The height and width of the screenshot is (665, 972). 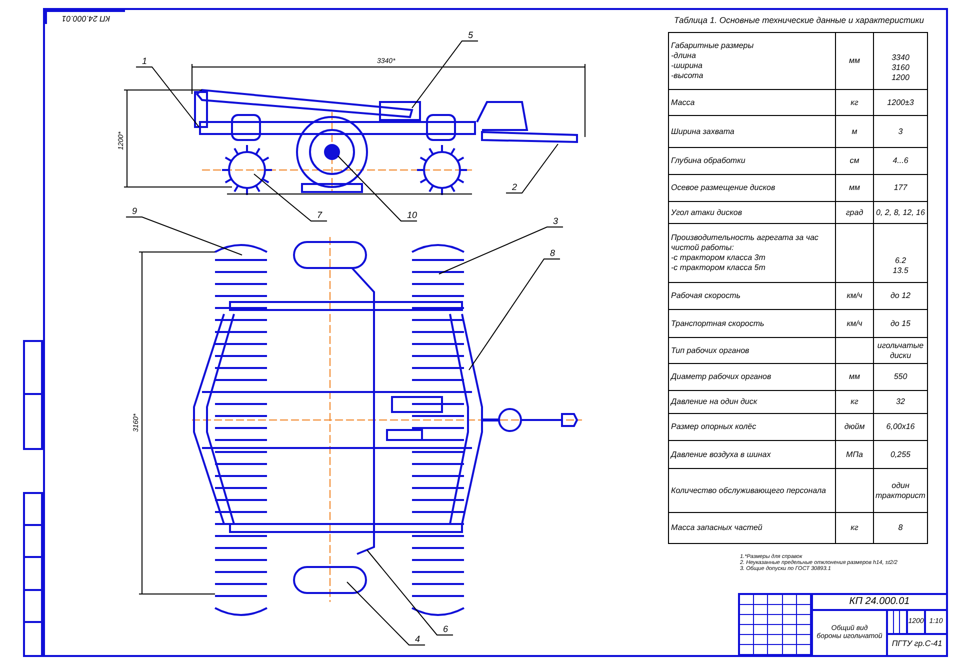 I want to click on table-cell: Давление воздуха в шинах, so click(x=752, y=454).